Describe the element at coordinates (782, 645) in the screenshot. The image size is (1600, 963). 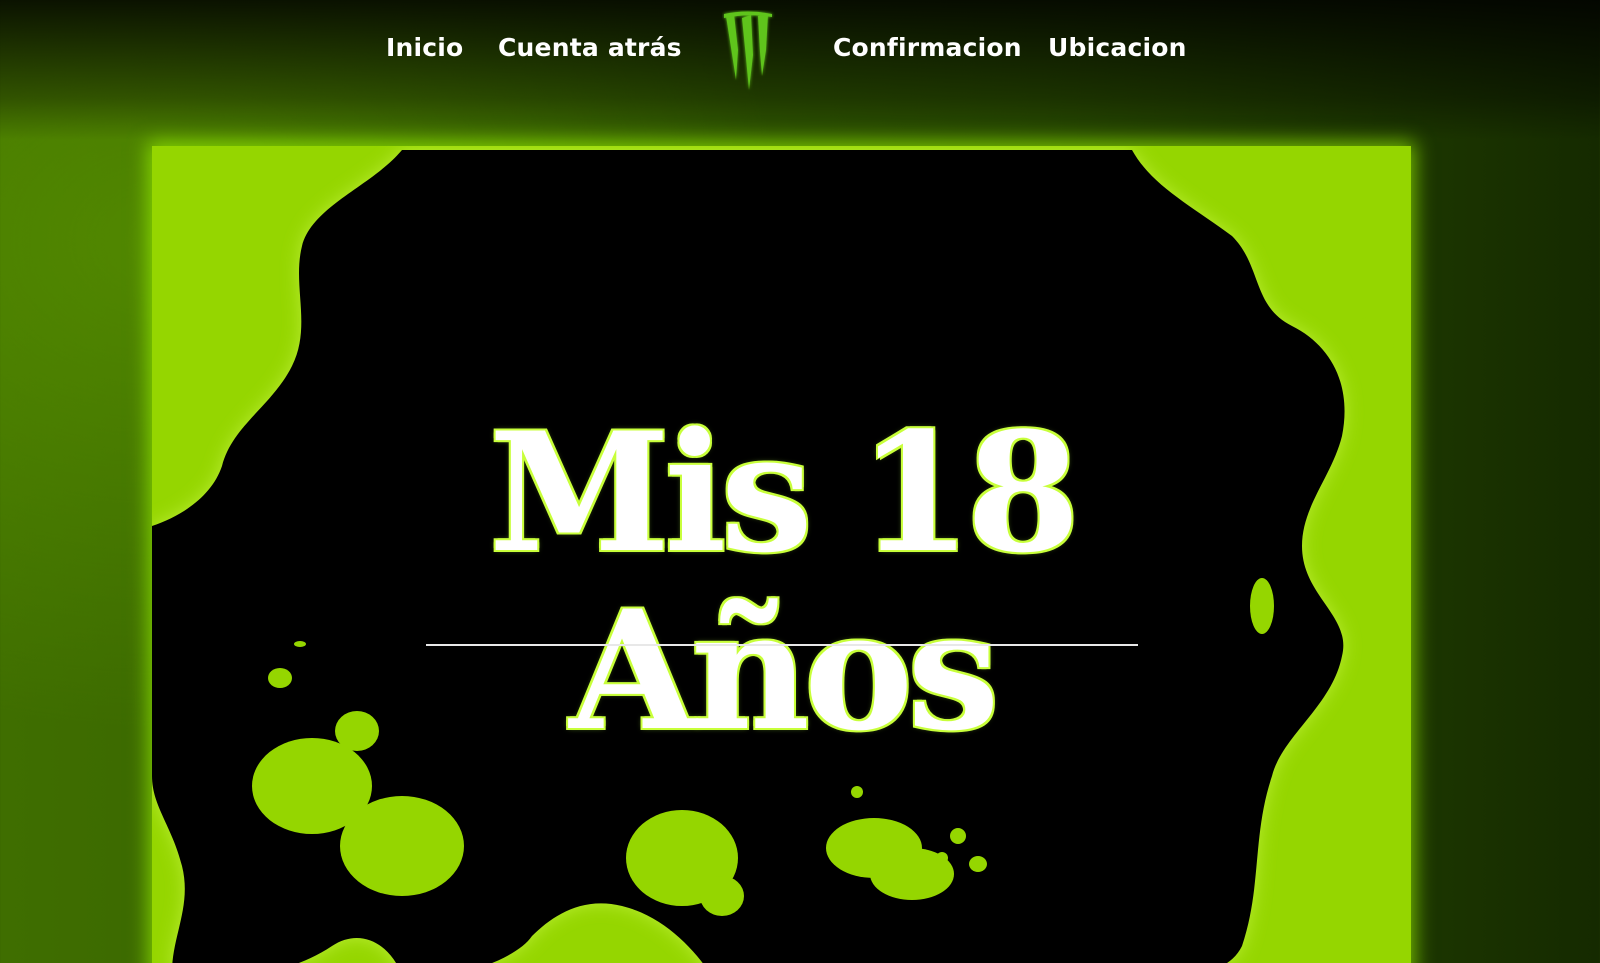
I see `title-divider` at that location.